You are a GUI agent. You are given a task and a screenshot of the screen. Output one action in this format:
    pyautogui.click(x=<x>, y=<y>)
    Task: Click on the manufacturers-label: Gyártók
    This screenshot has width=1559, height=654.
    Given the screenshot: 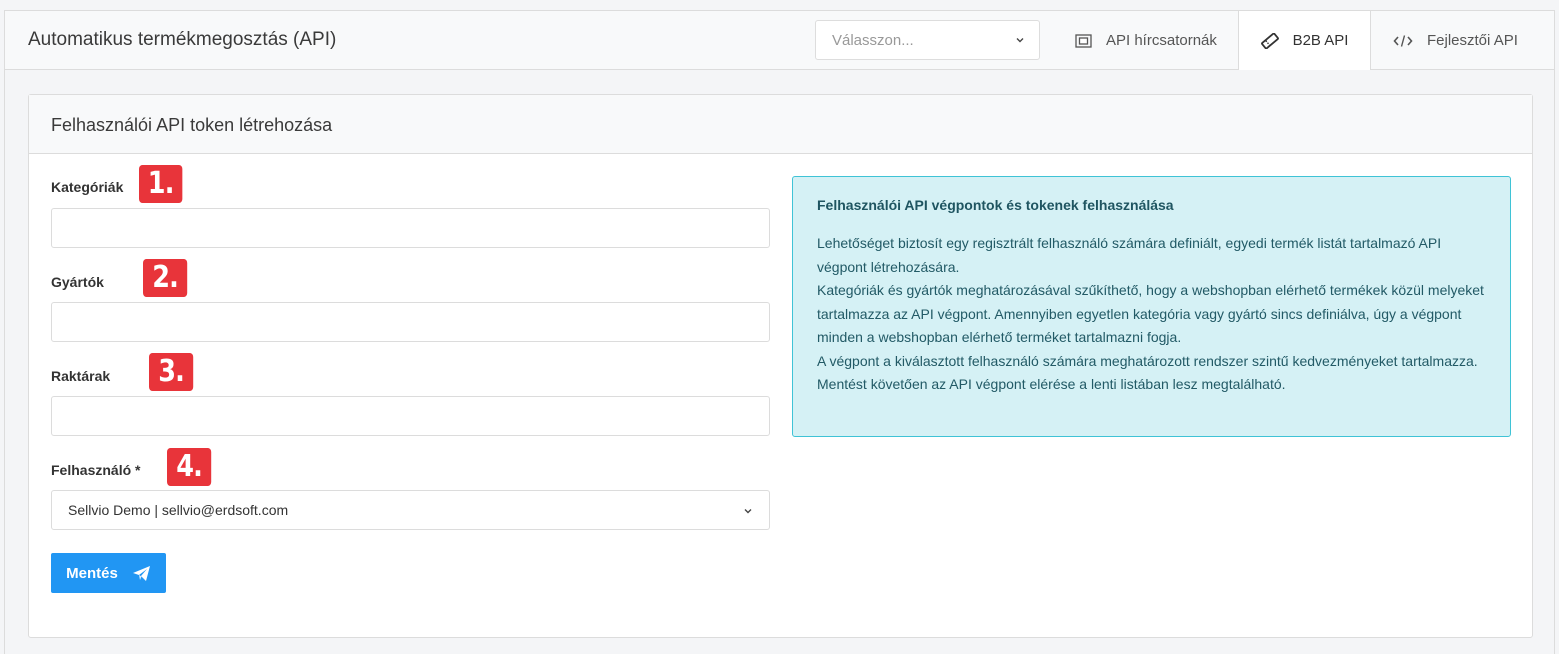 What is the action you would take?
    pyautogui.click(x=77, y=282)
    